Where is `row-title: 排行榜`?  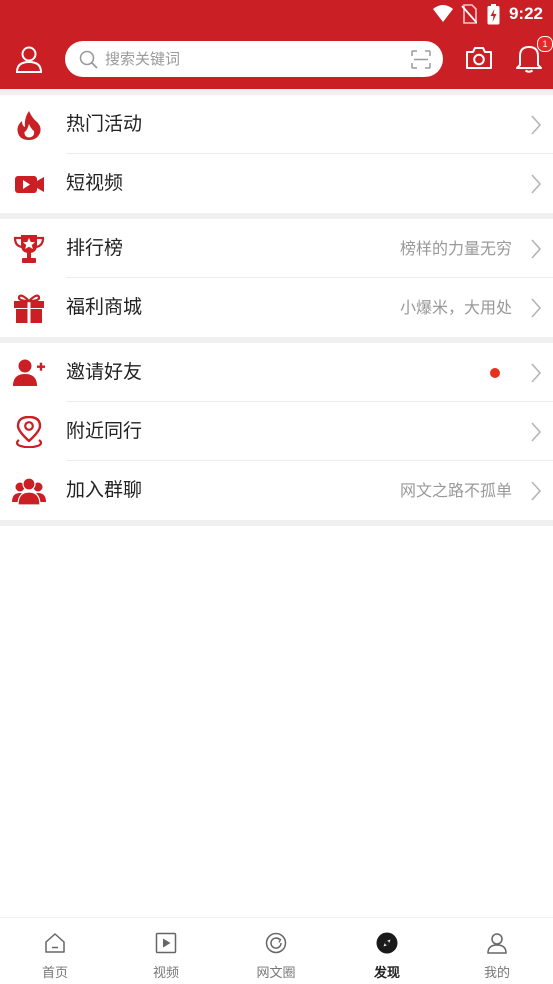
row-title: 排行榜 is located at coordinates (95, 248).